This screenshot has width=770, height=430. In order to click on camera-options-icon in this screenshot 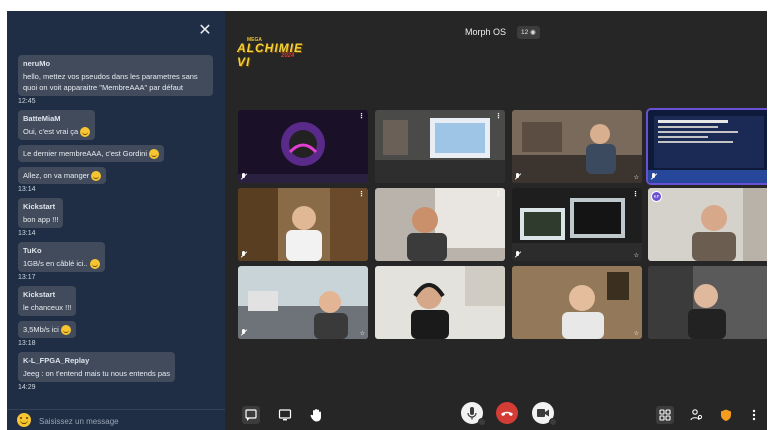, I will do `click(553, 422)`.